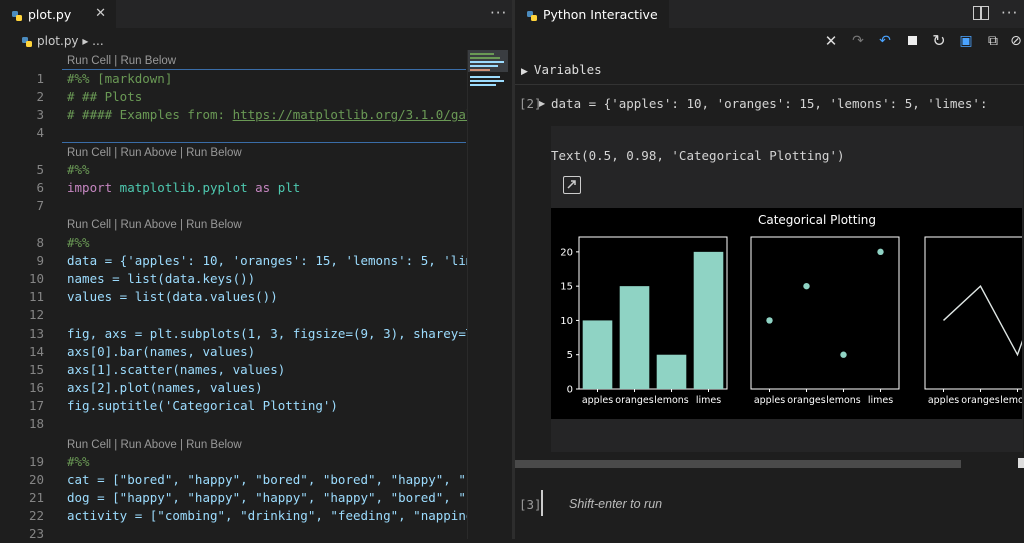 The height and width of the screenshot is (543, 1024). Describe the element at coordinates (530, 504) in the screenshot. I see `input-prompt: [3]` at that location.